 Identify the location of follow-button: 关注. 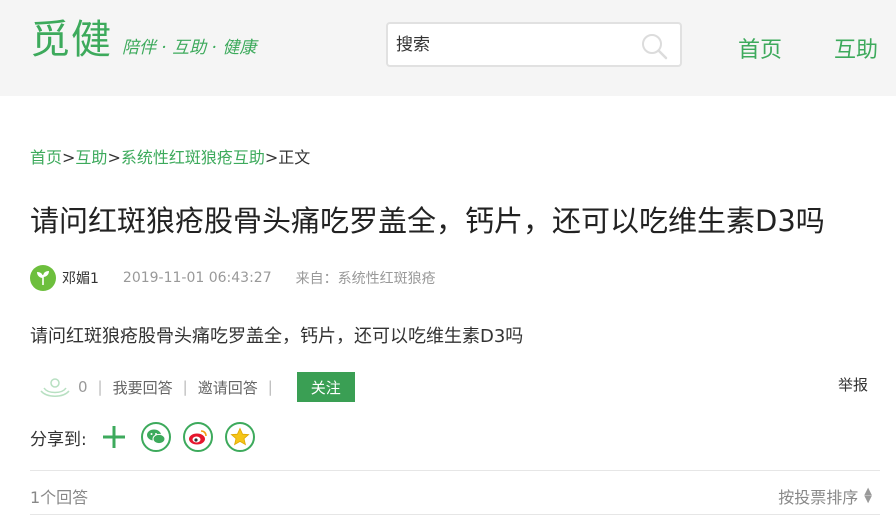
(325, 387).